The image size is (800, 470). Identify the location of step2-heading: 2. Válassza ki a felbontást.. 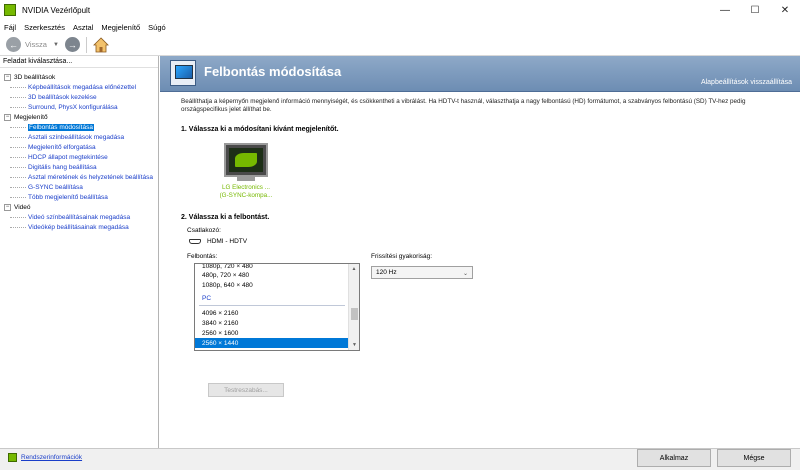
(225, 217).